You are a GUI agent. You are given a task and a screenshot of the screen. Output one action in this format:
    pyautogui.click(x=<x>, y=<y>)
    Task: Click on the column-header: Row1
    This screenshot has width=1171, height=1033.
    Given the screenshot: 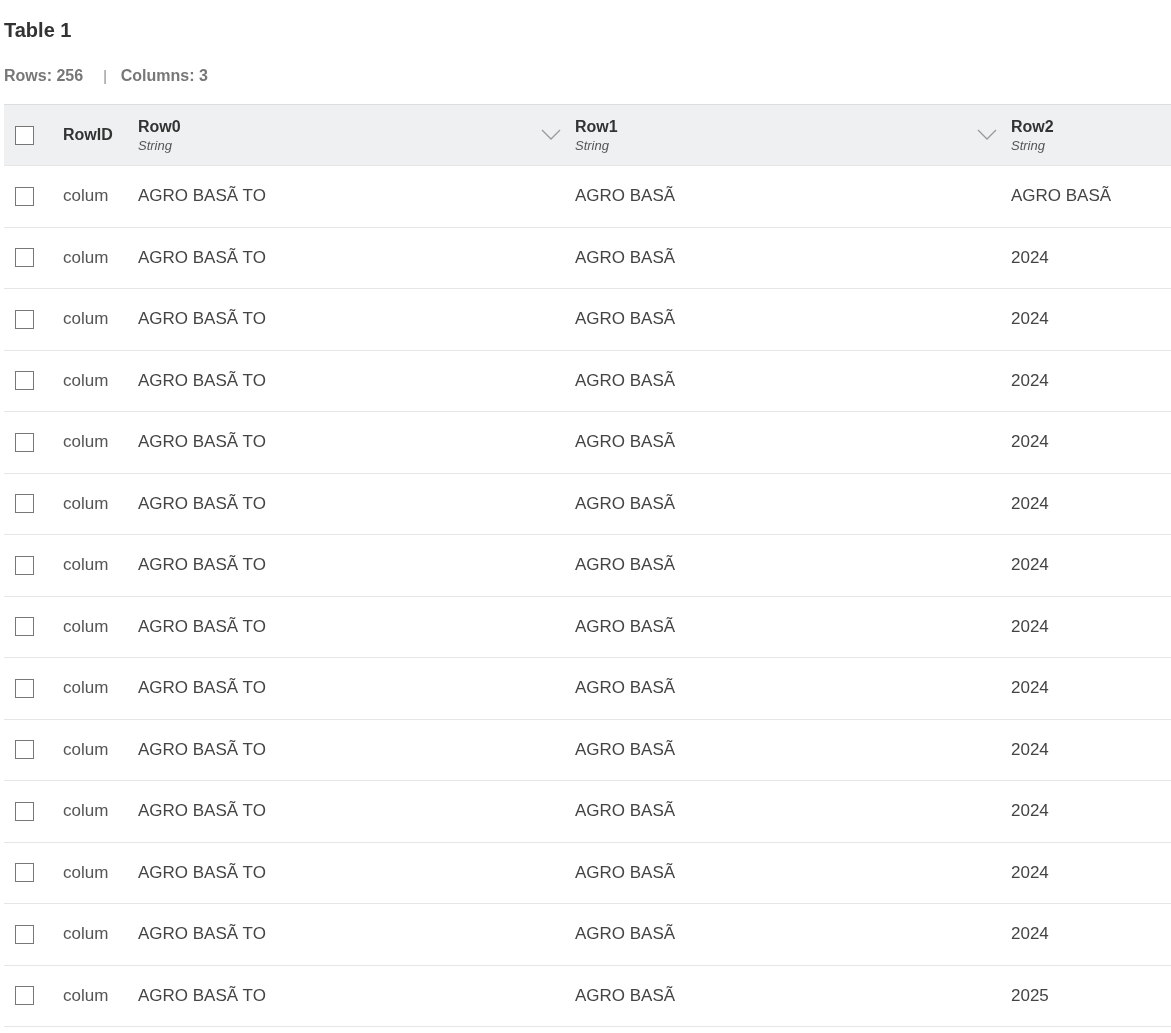 What is the action you would take?
    pyautogui.click(x=596, y=126)
    